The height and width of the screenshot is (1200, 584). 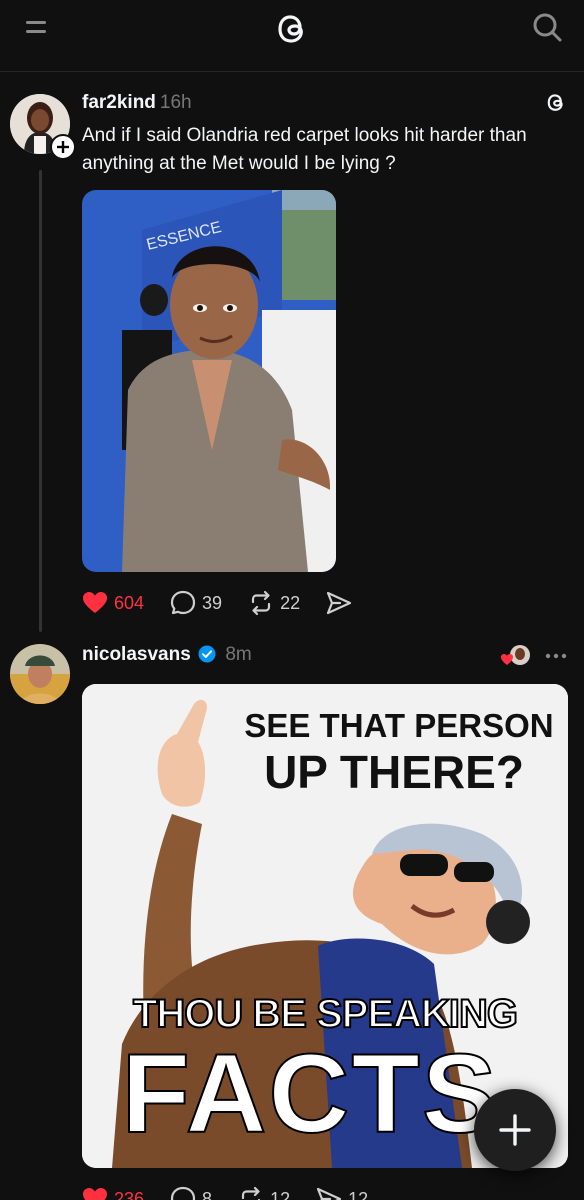 I want to click on post-author: far2kind 16h, so click(x=137, y=103).